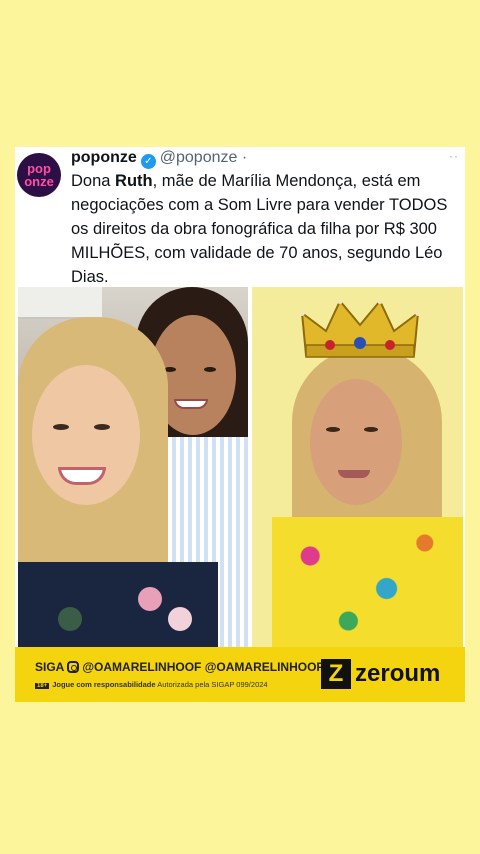 This screenshot has width=480, height=854. I want to click on tweet-header: poponze ✓ @poponze ·, so click(159, 159).